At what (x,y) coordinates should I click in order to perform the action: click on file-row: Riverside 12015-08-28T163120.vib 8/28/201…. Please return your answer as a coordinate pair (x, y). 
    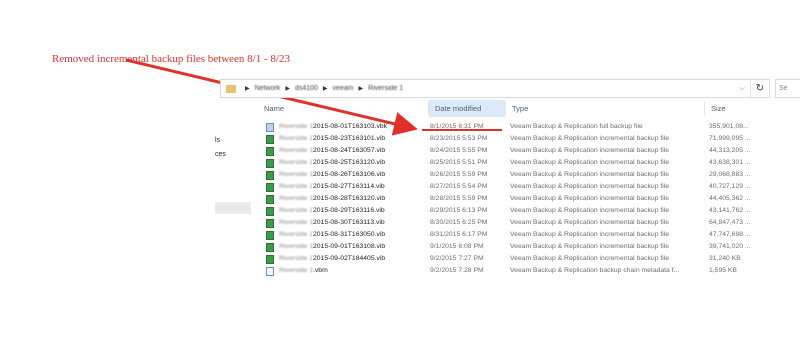
    Looking at the image, I should click on (530, 199).